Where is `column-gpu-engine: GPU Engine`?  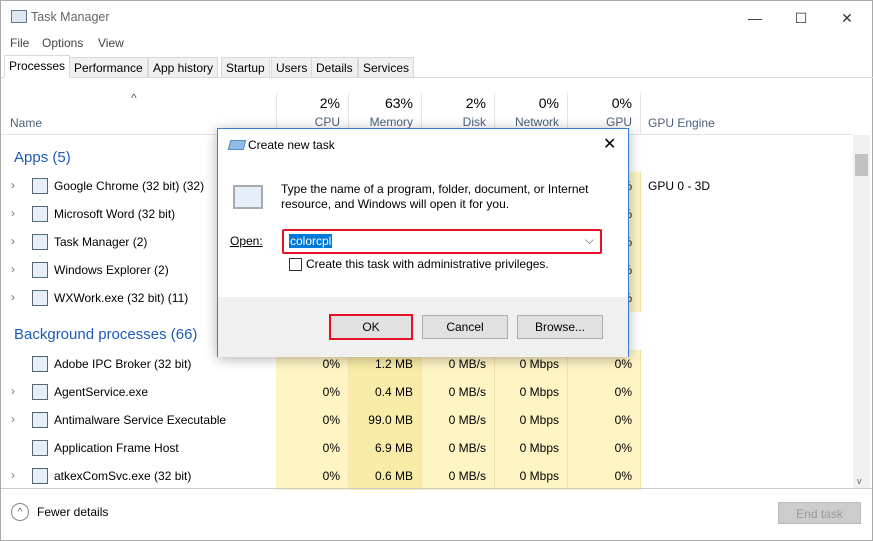
column-gpu-engine: GPU Engine is located at coordinates (681, 123).